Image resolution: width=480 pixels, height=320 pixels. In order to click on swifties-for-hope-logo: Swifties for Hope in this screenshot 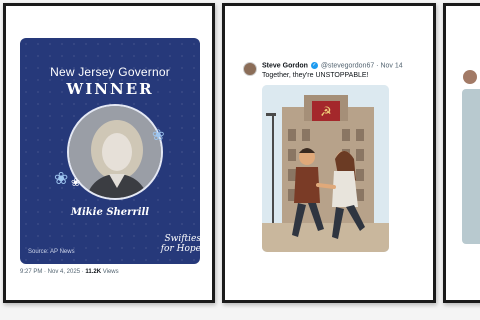, I will do `click(177, 244)`.